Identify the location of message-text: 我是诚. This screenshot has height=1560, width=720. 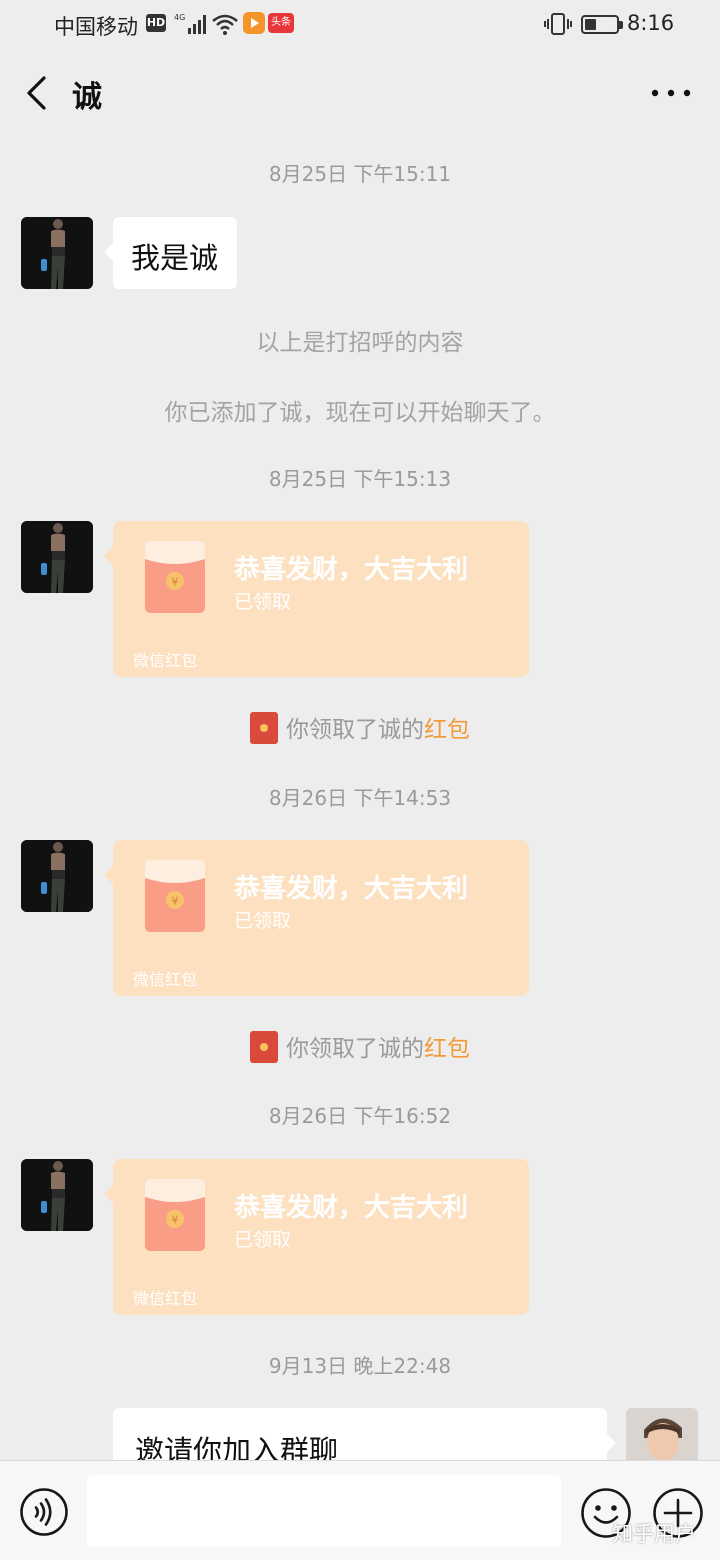
(175, 258).